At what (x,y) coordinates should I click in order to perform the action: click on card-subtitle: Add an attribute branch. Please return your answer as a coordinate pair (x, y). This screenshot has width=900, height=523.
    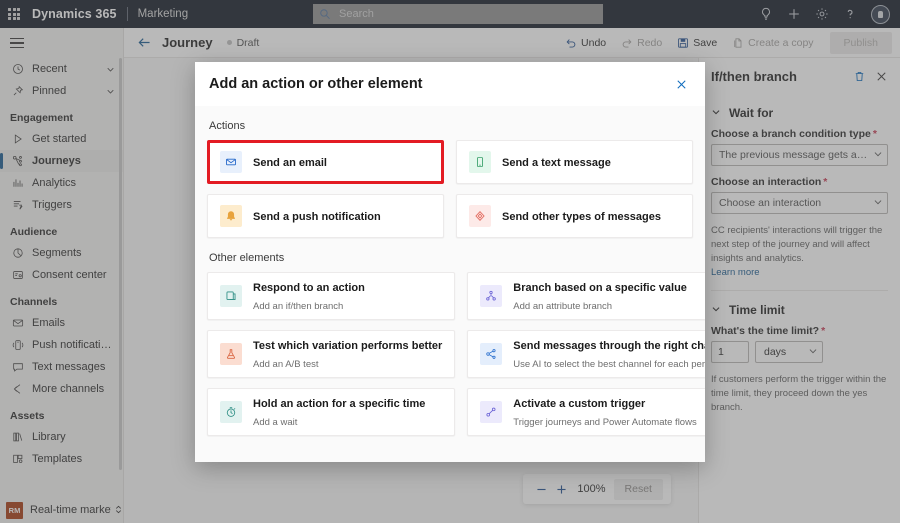
    Looking at the image, I should click on (563, 306).